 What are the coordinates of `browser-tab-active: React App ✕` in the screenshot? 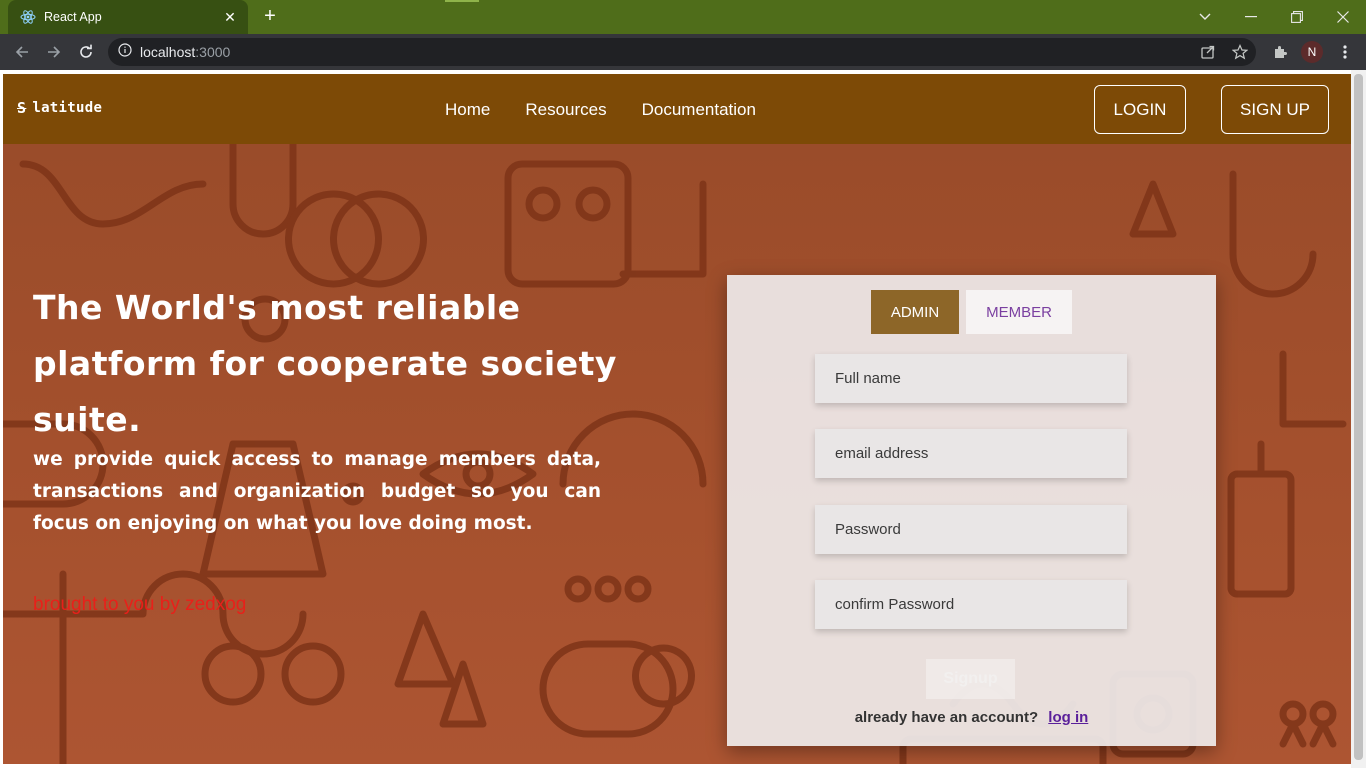 It's located at (128, 17).